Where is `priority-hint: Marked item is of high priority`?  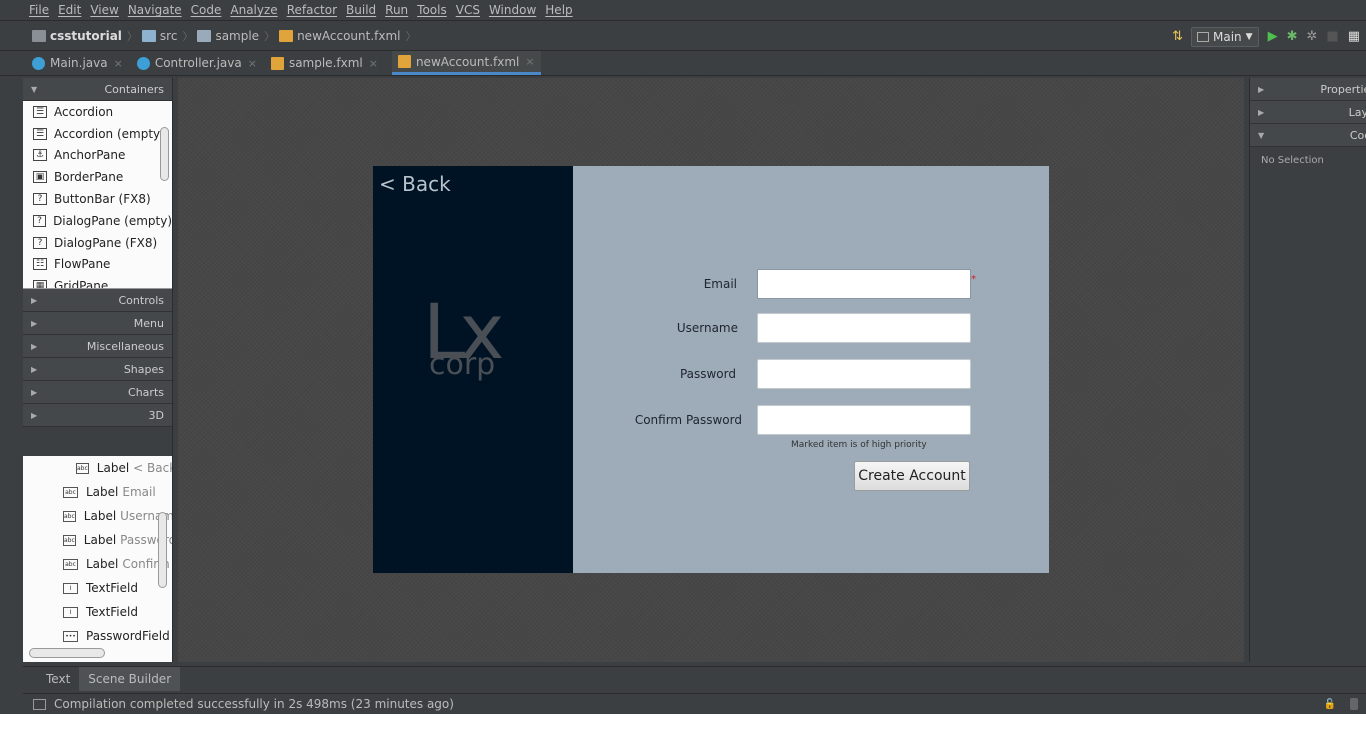
priority-hint: Marked item is of high priority is located at coordinates (859, 445).